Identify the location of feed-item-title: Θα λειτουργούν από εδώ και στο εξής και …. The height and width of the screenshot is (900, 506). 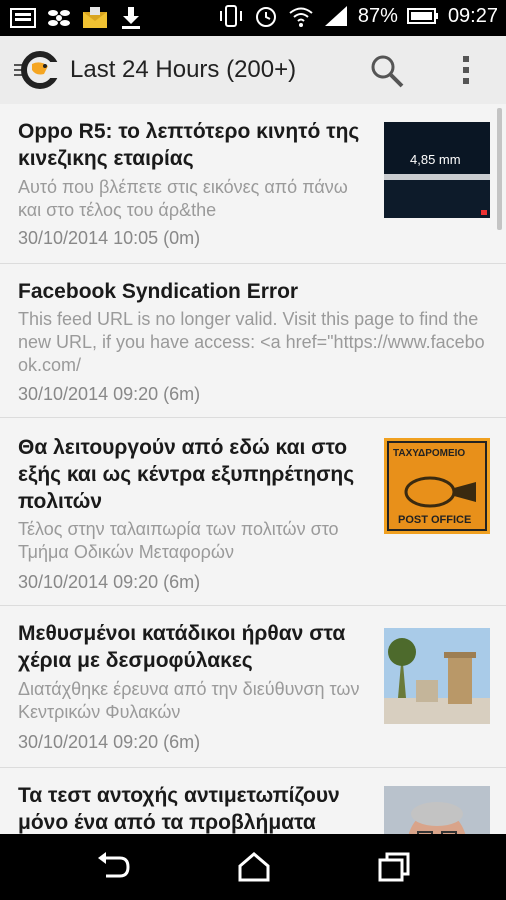
(186, 474).